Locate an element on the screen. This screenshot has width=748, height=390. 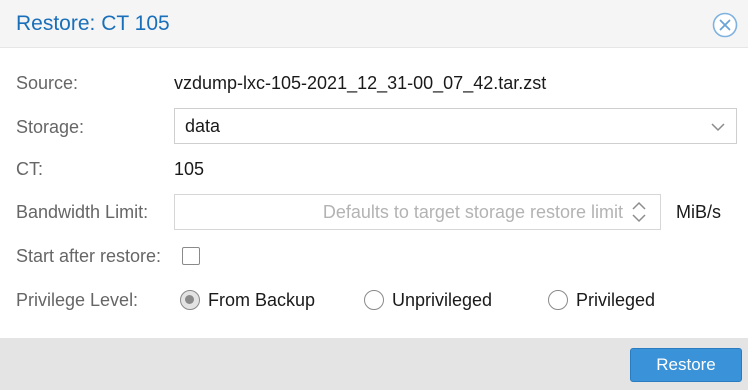
radio-privileged is located at coordinates (558, 300).